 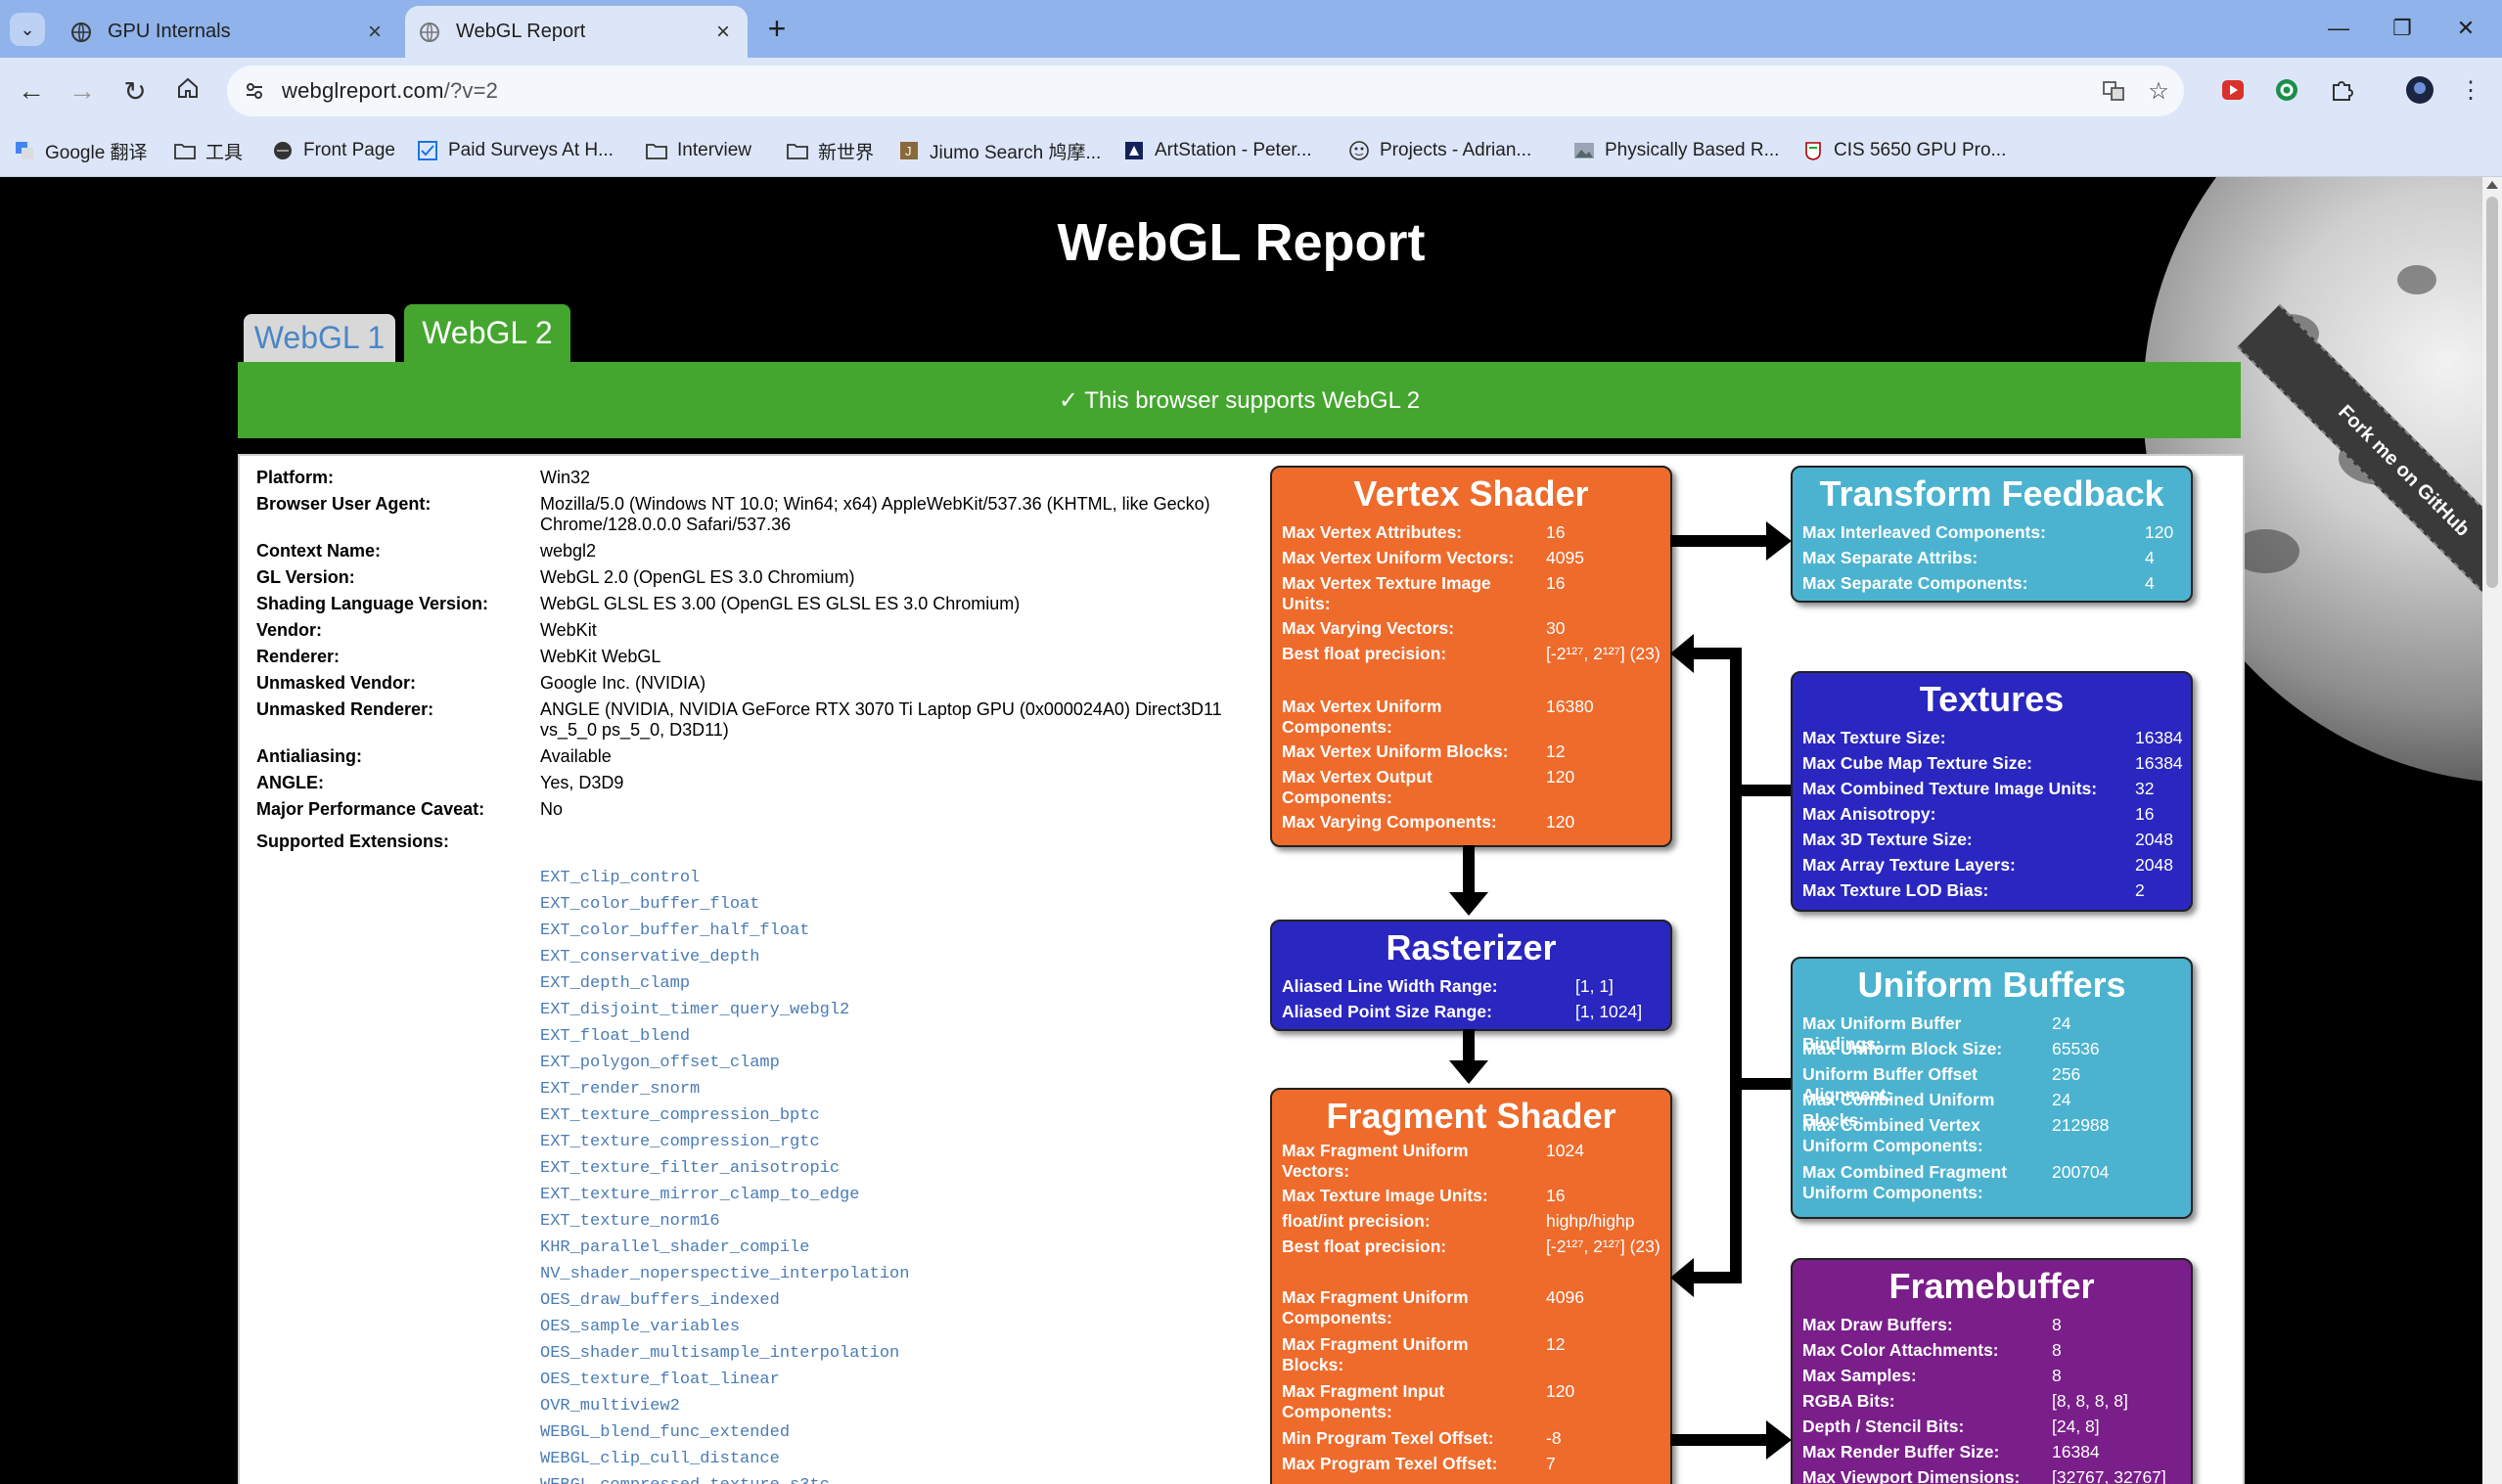 What do you see at coordinates (1900, 1350) in the screenshot?
I see `stat-label: Max Color Attachments:` at bounding box center [1900, 1350].